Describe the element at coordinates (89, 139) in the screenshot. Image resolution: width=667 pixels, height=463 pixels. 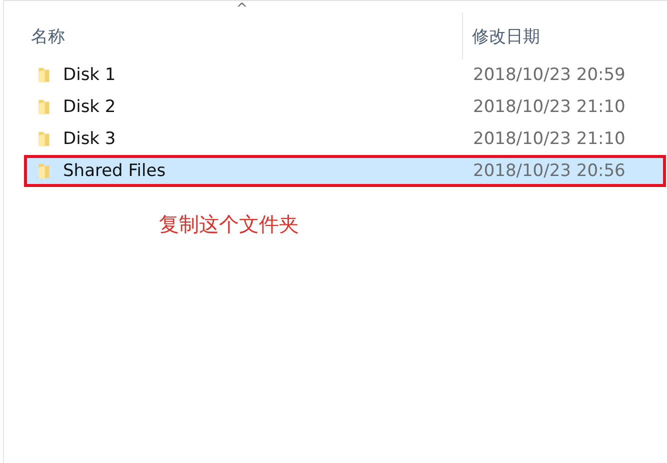
I see `file-name: Disk 3` at that location.